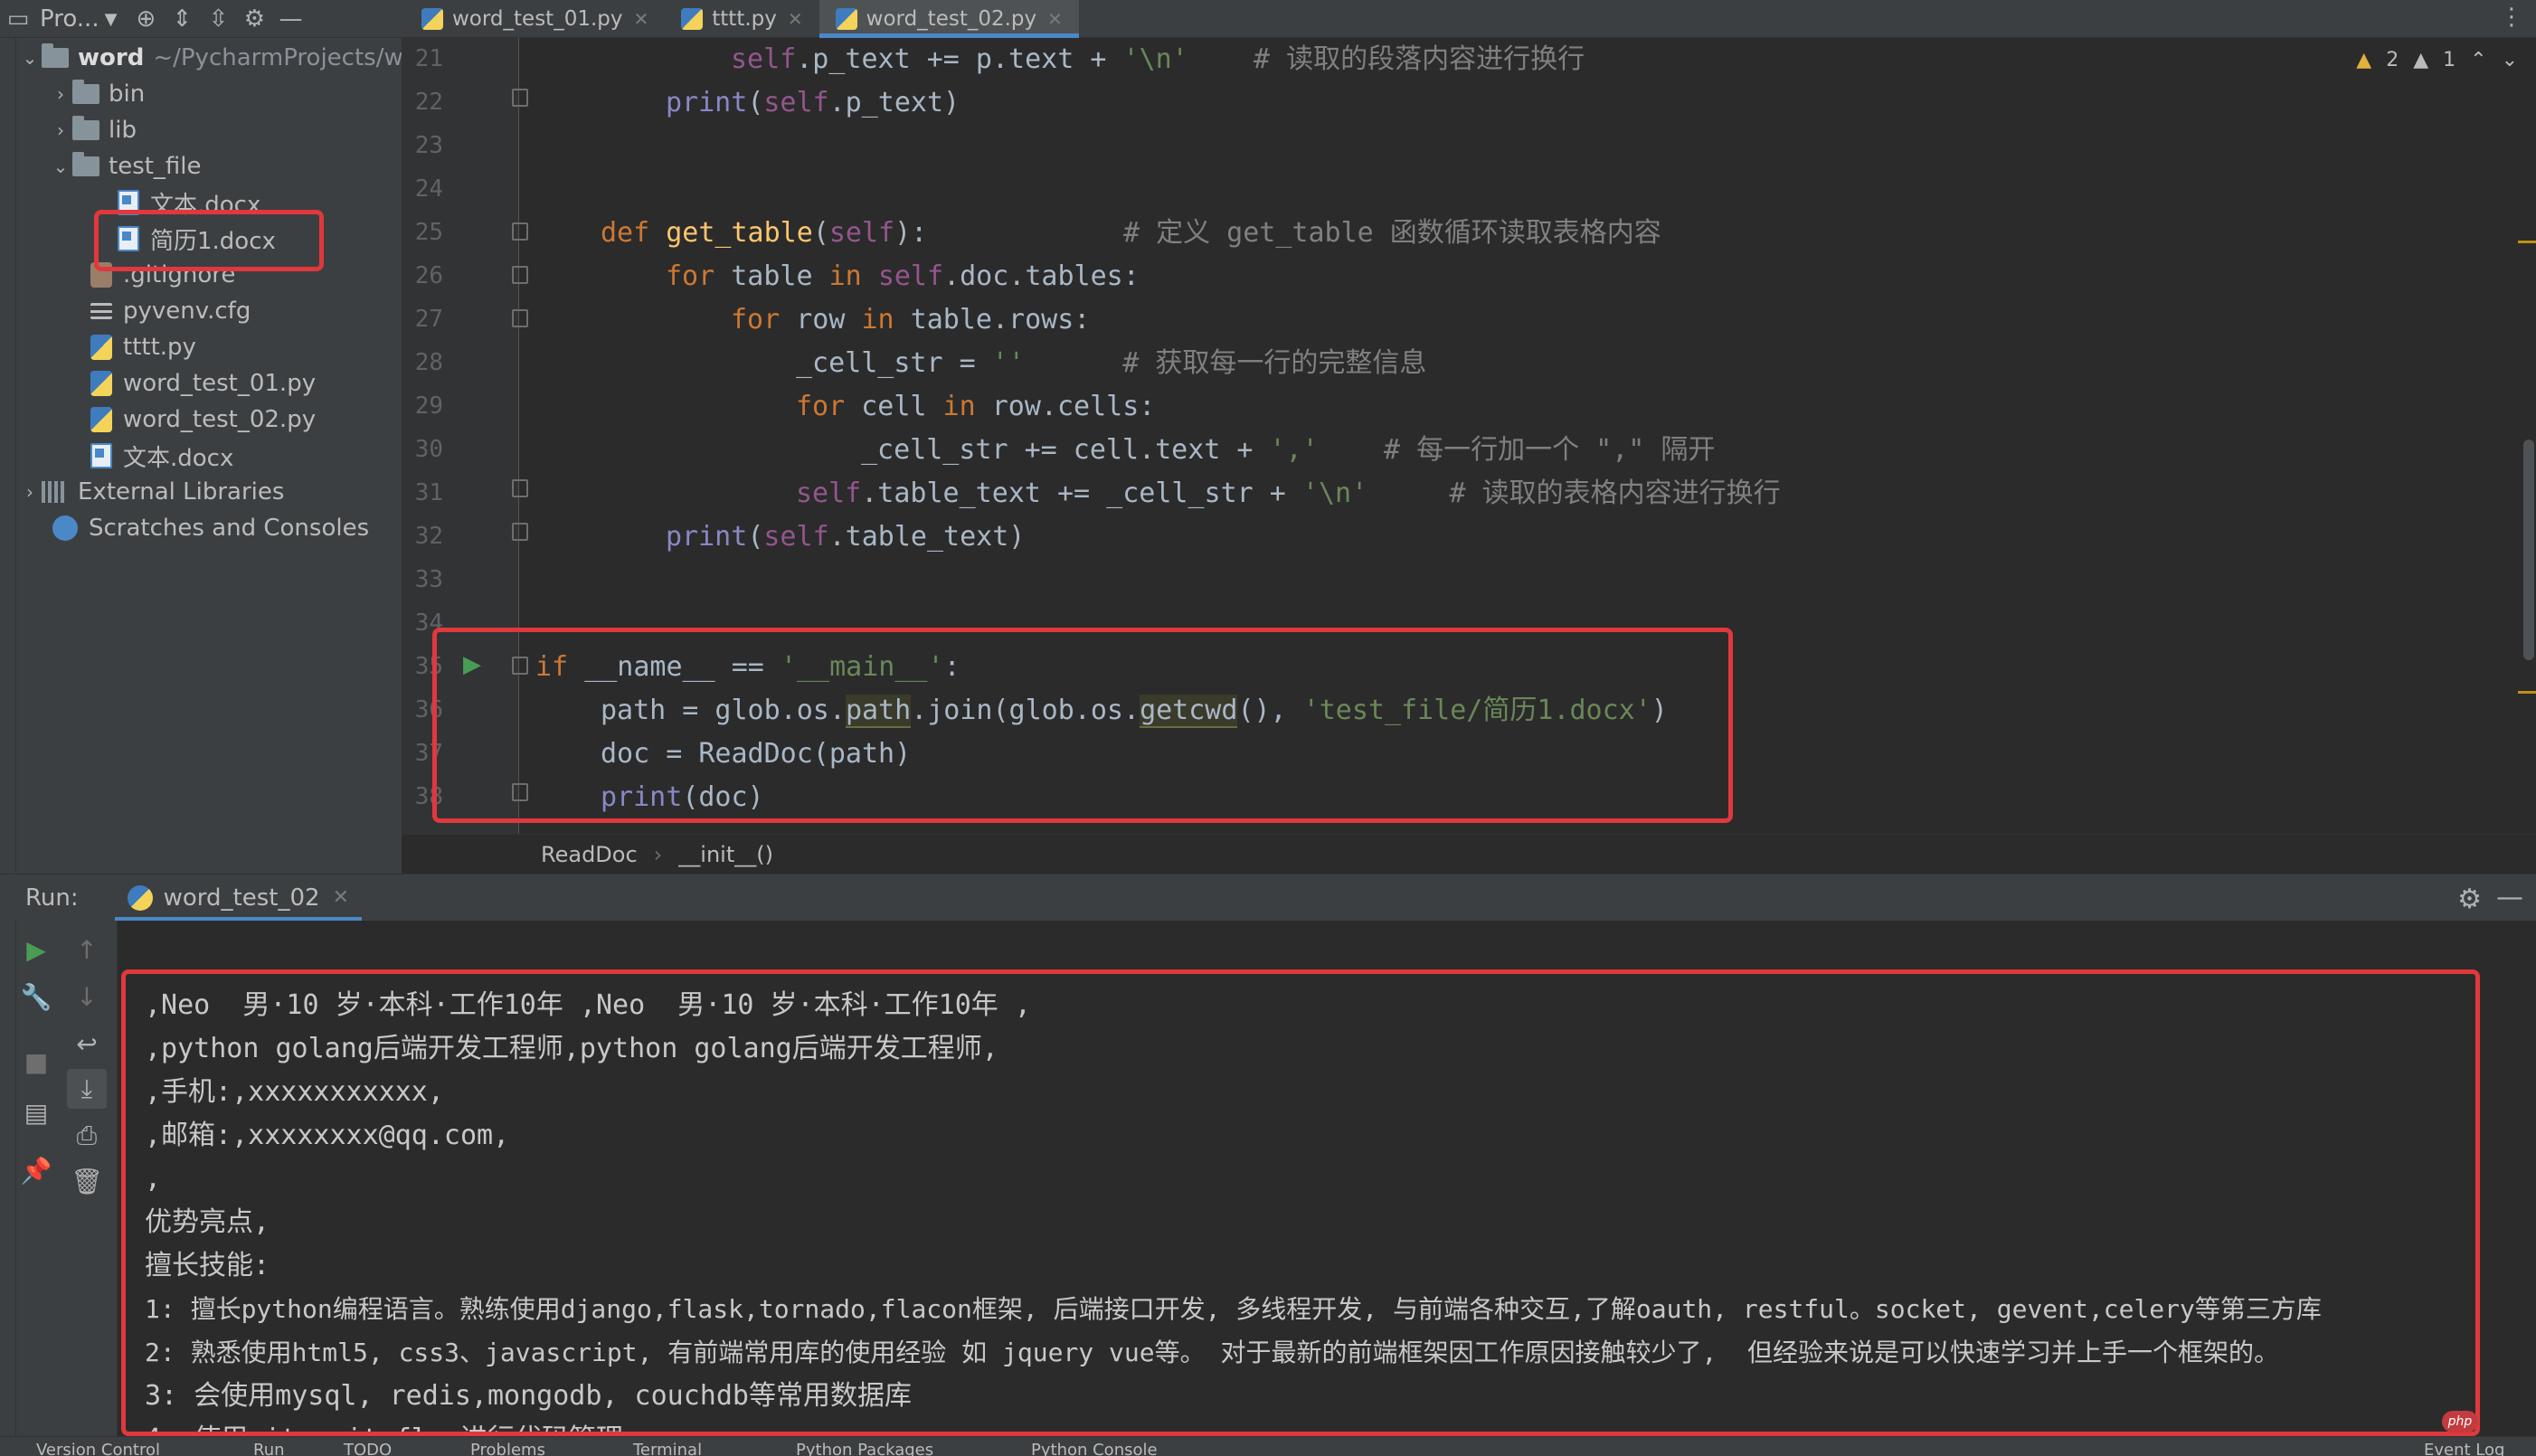 The image size is (2536, 1456). Describe the element at coordinates (294, 1092) in the screenshot. I see `console-line: ,手机:,xxxxxxxxxxx,` at that location.